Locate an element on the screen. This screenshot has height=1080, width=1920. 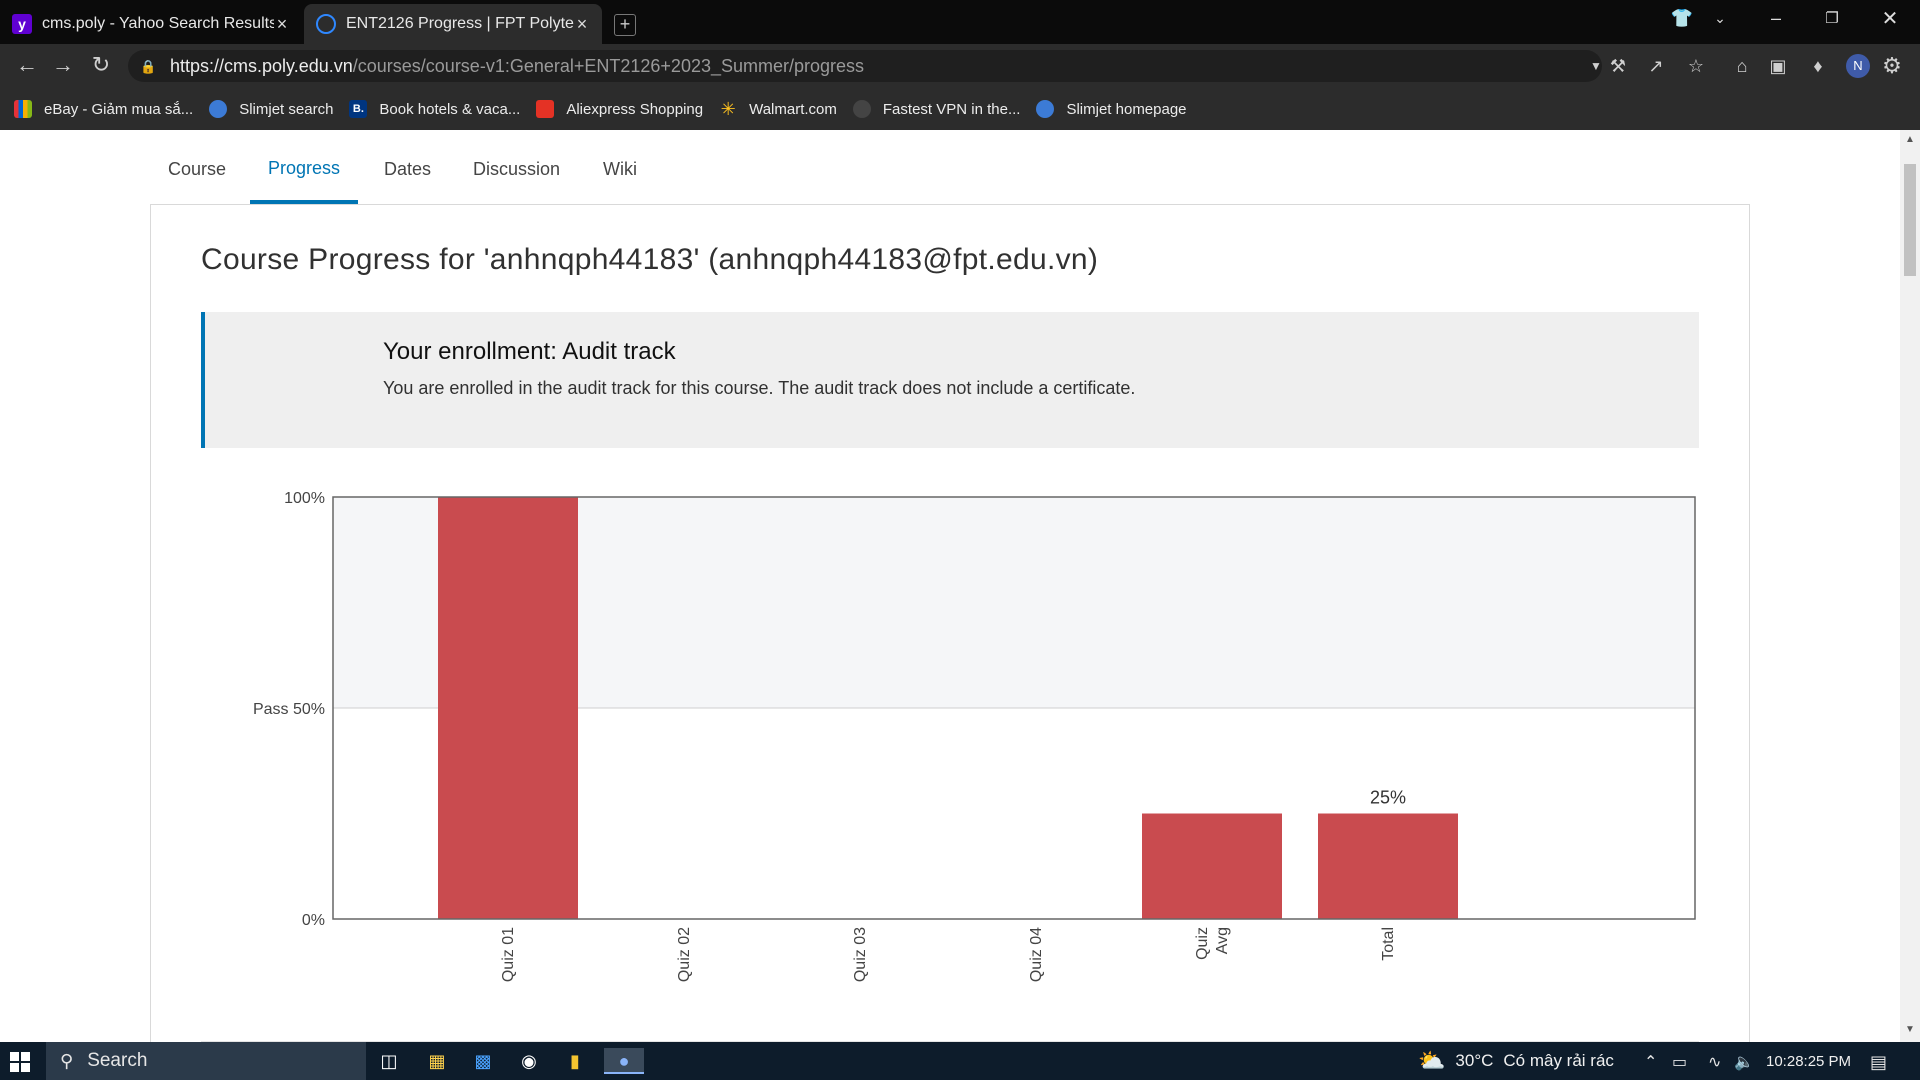
profile-avatar: N is located at coordinates (1858, 66).